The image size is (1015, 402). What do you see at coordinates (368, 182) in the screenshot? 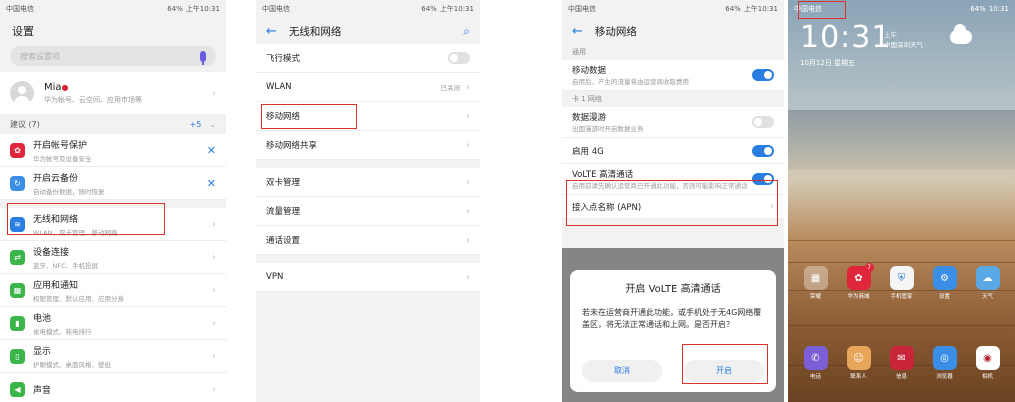
I see `dual-sim-row: 双卡管理 ›` at bounding box center [368, 182].